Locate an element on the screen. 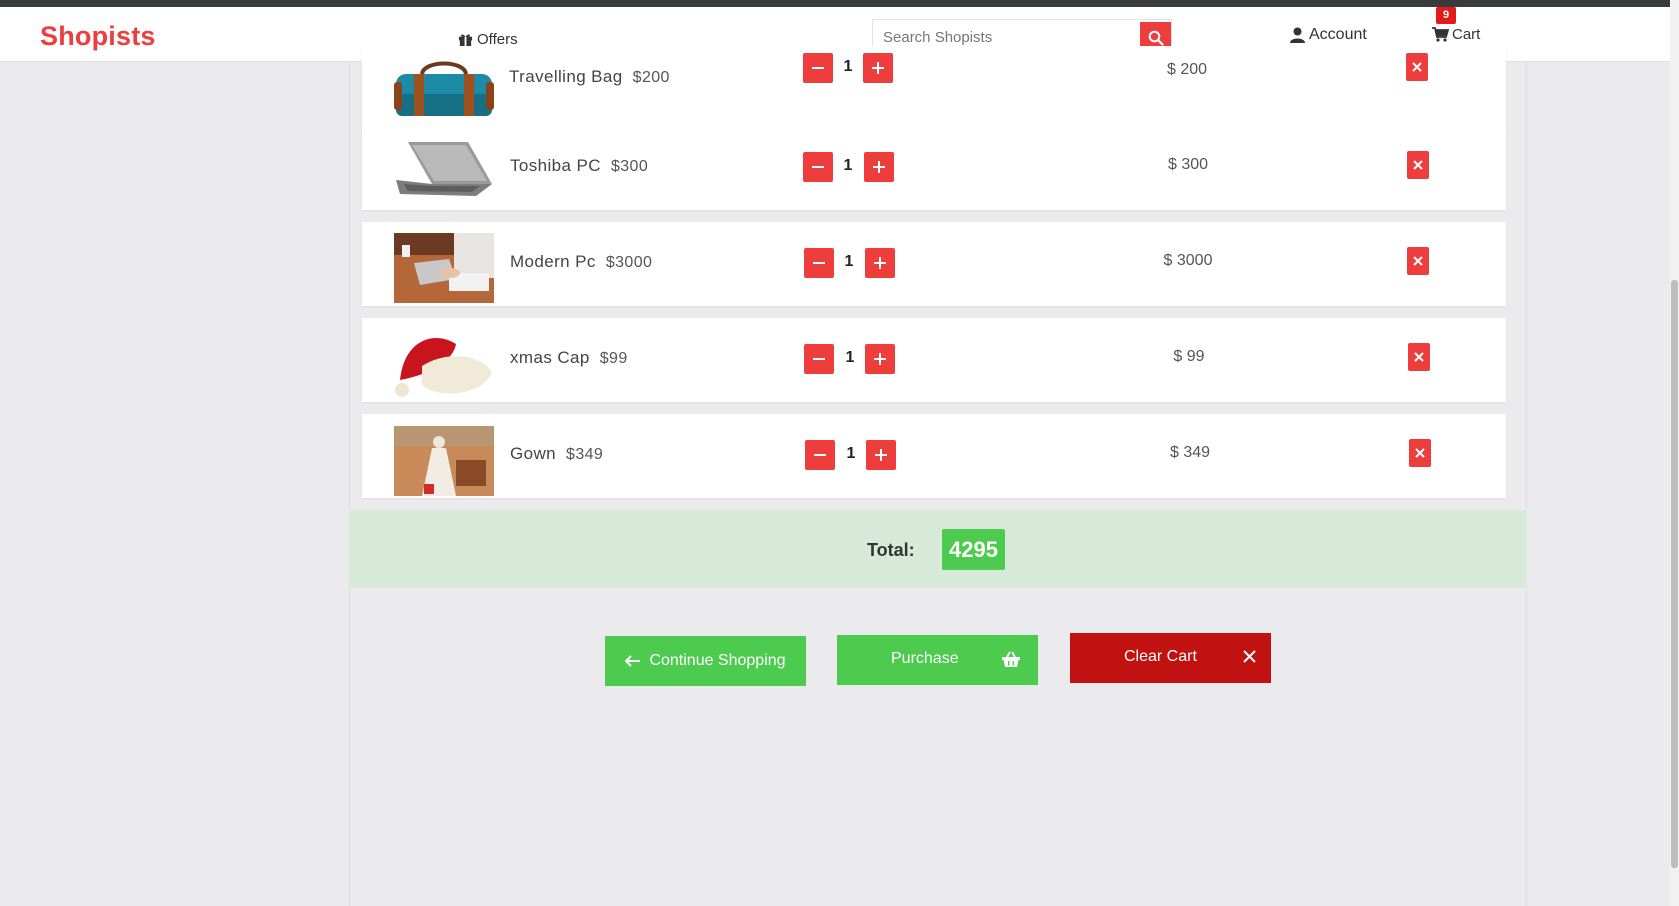 This screenshot has height=906, width=1679. gift-icon is located at coordinates (465, 40).